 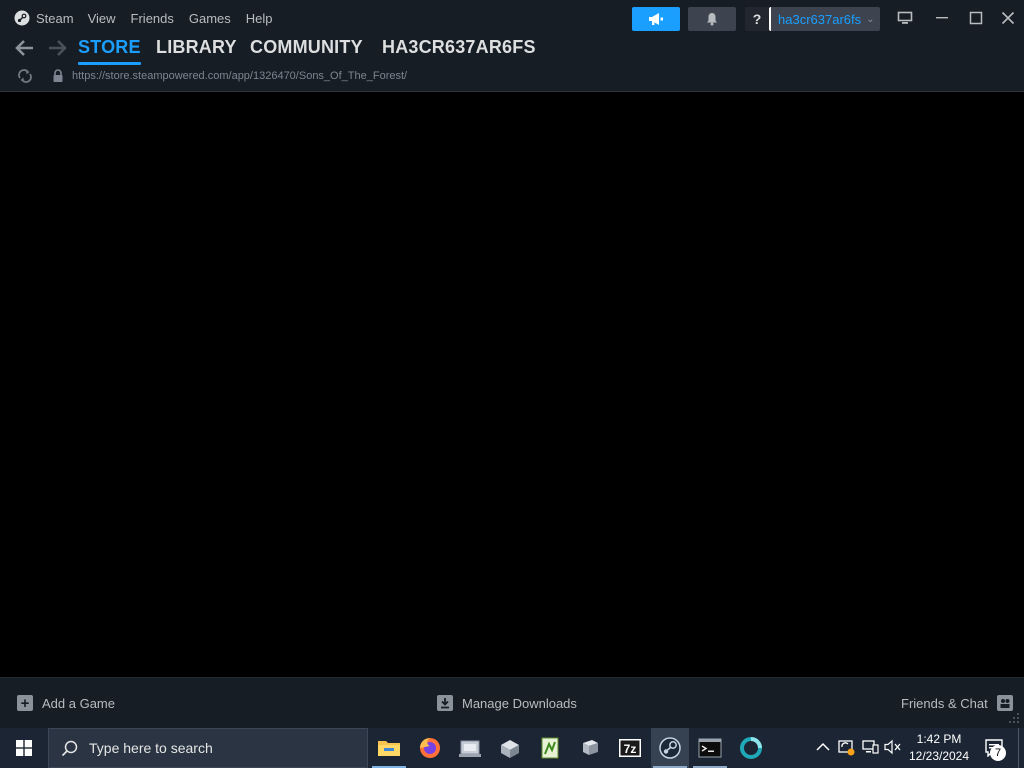 I want to click on announcements-button, so click(x=656, y=19).